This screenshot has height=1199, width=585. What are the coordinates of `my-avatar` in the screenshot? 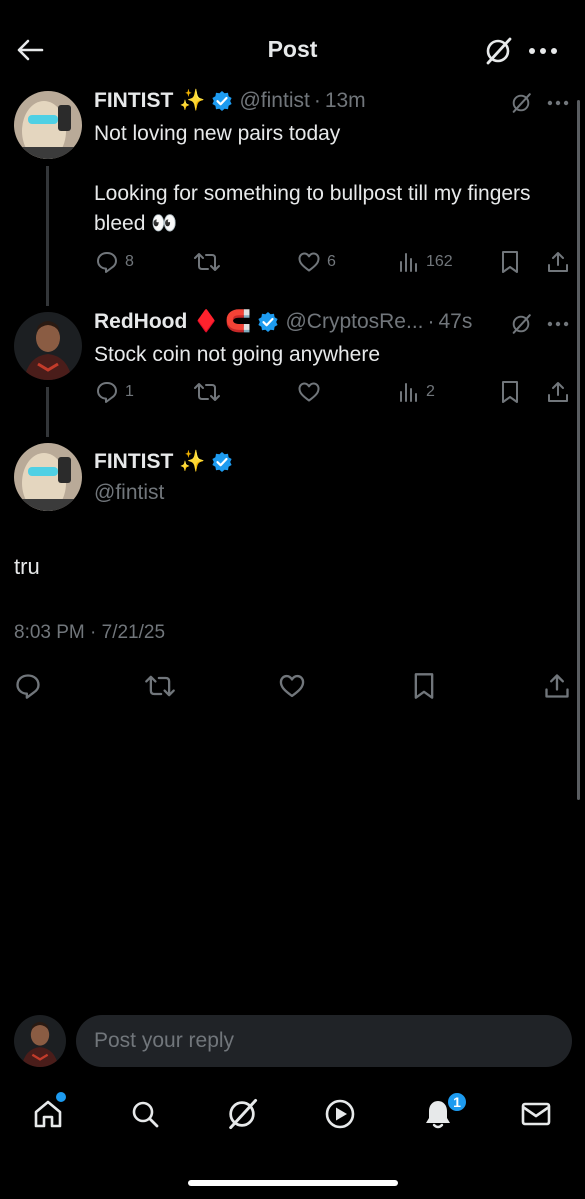 It's located at (40, 1041).